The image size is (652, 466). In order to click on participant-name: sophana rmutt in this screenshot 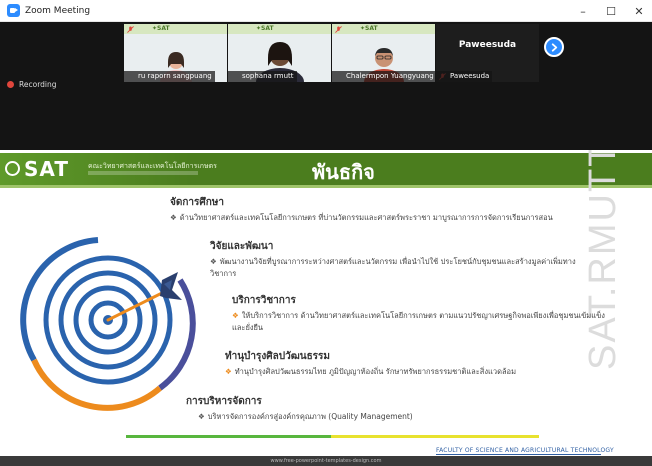, I will do `click(262, 76)`.